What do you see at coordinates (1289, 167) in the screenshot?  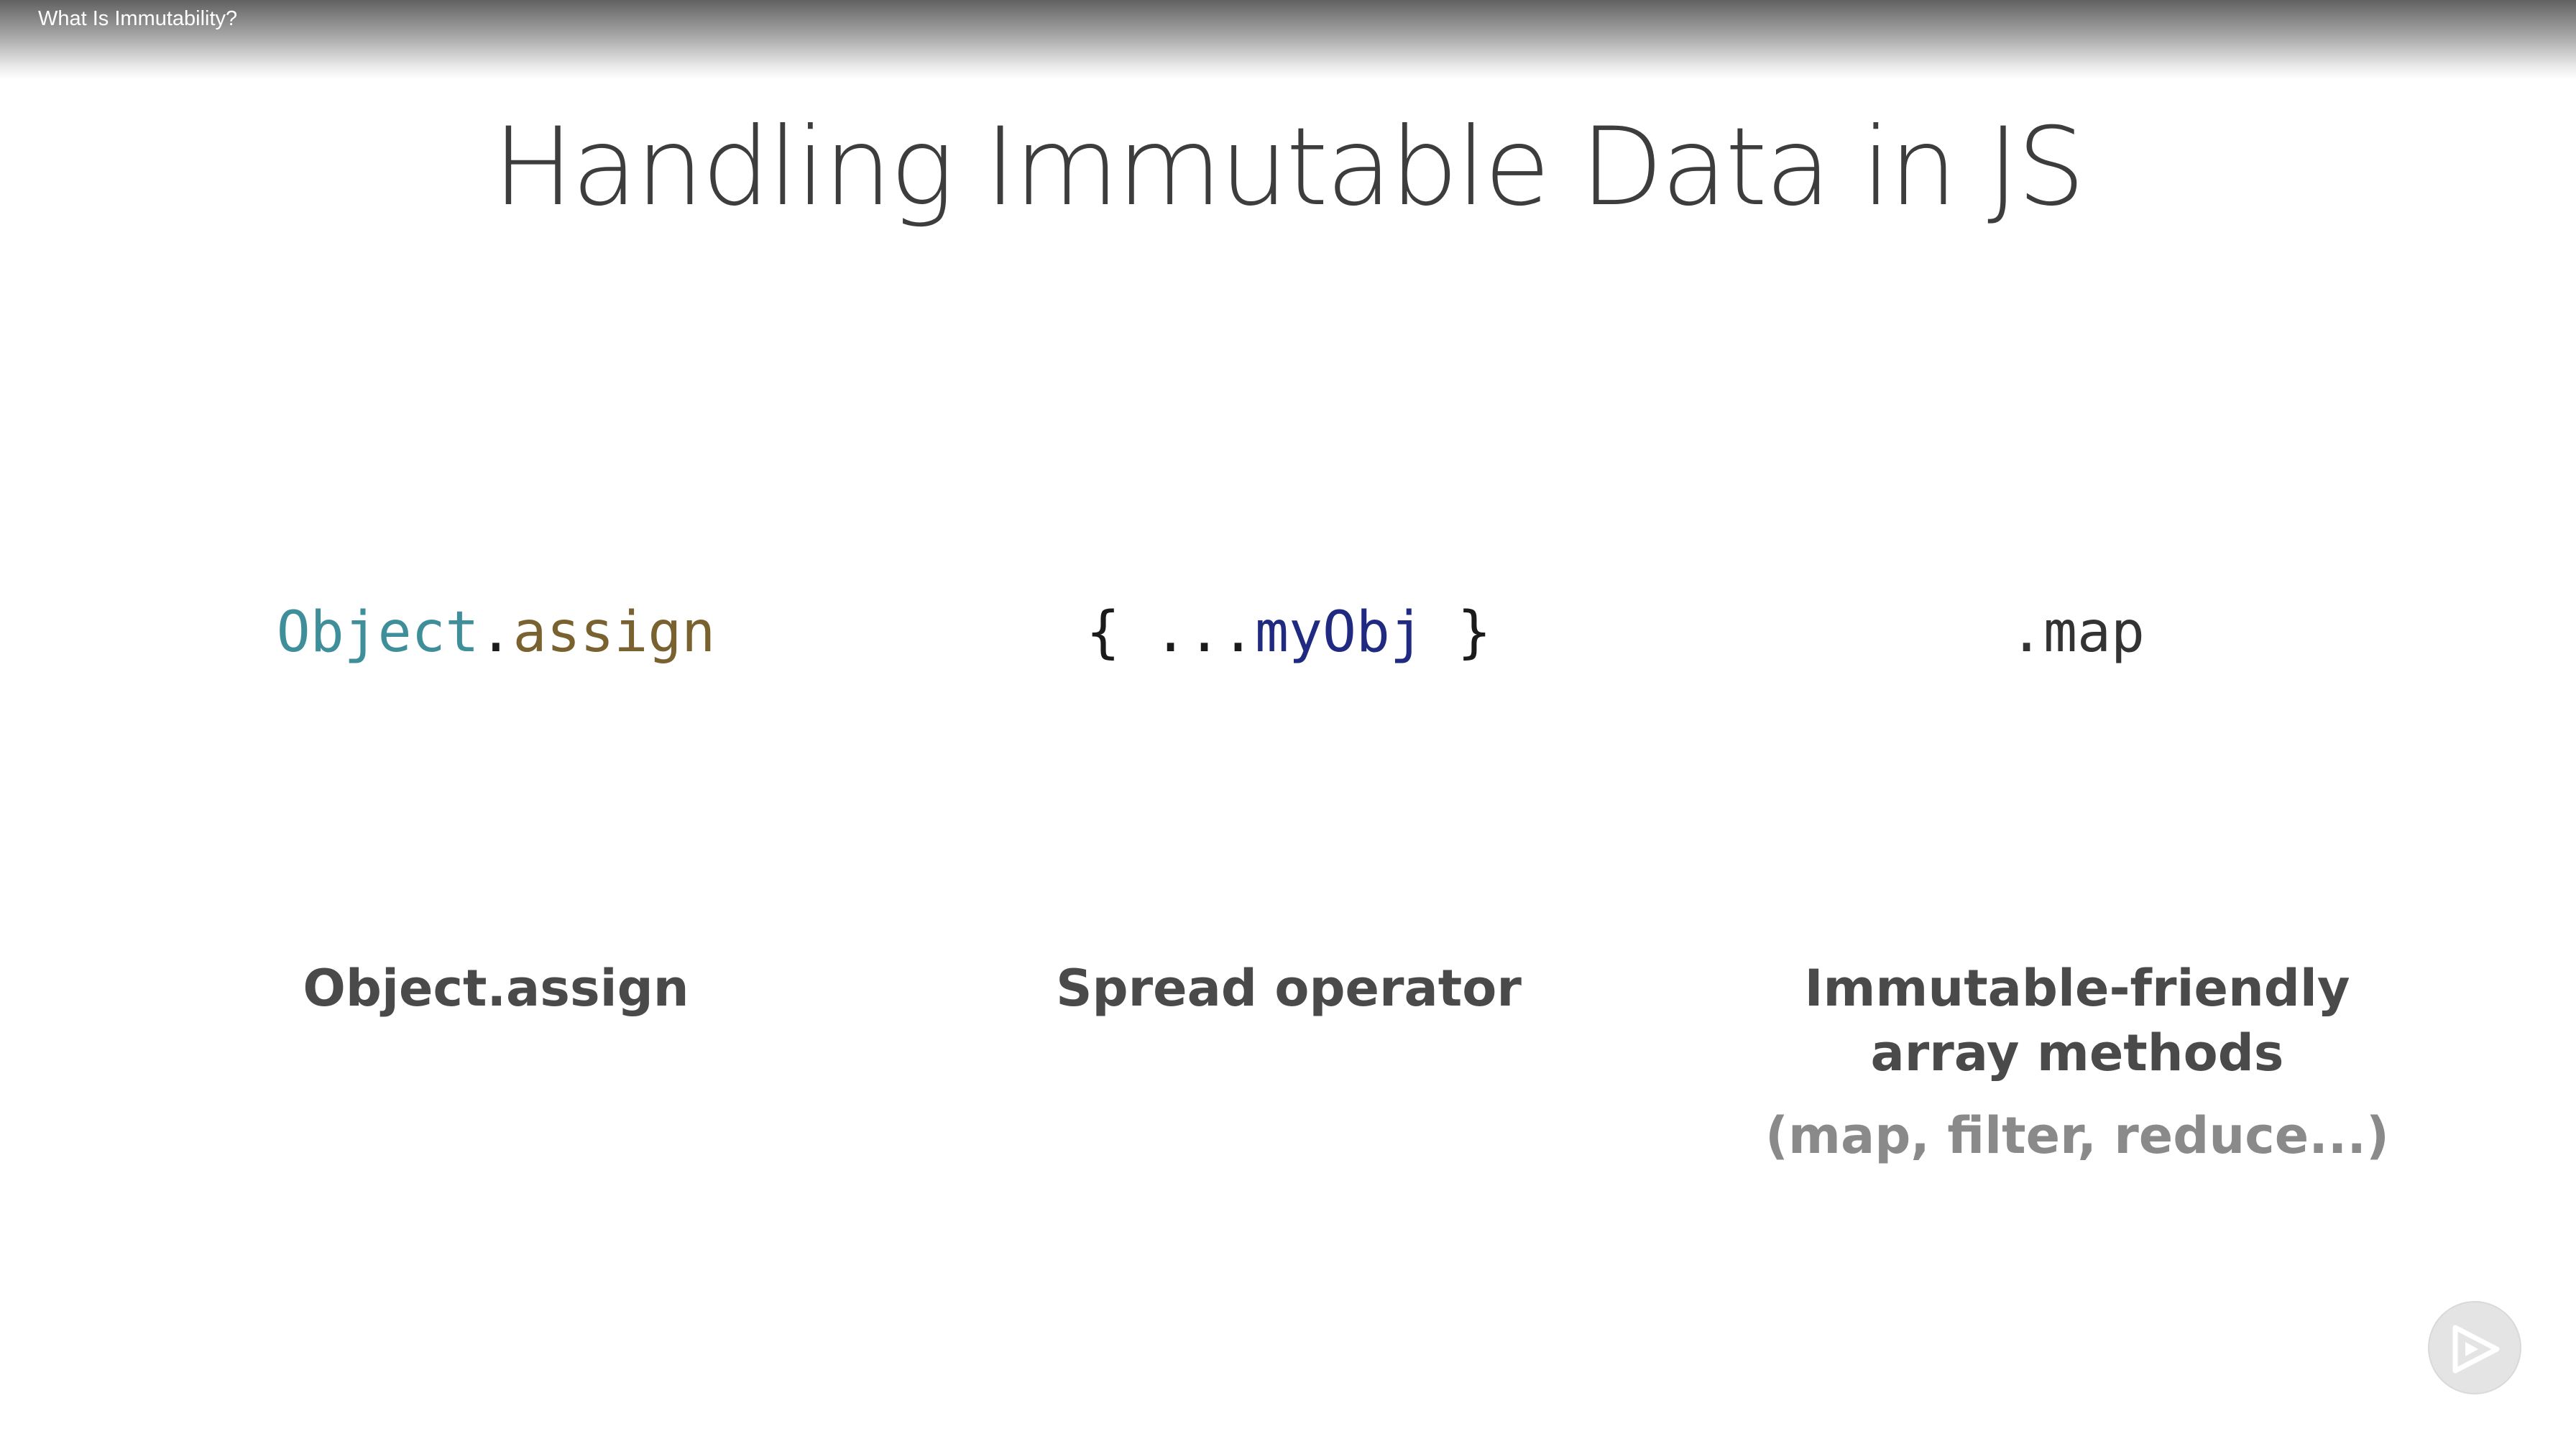 I see `slide-title: Handling Immutable Data in JS` at bounding box center [1289, 167].